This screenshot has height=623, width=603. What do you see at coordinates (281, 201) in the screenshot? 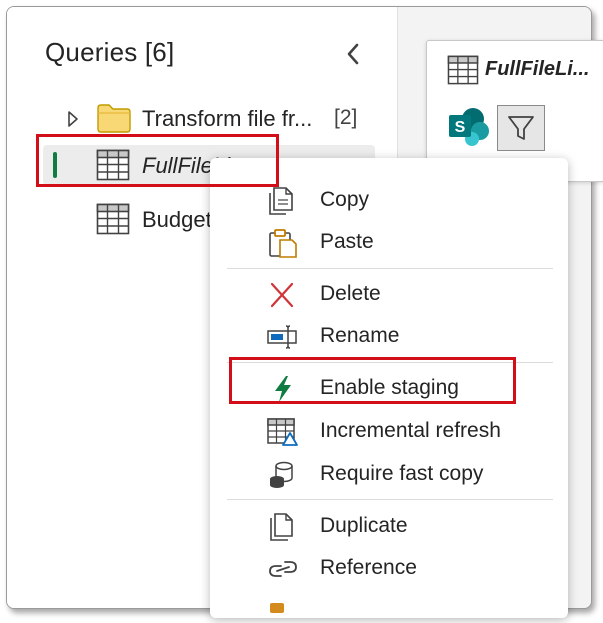
I see `copy-icon` at bounding box center [281, 201].